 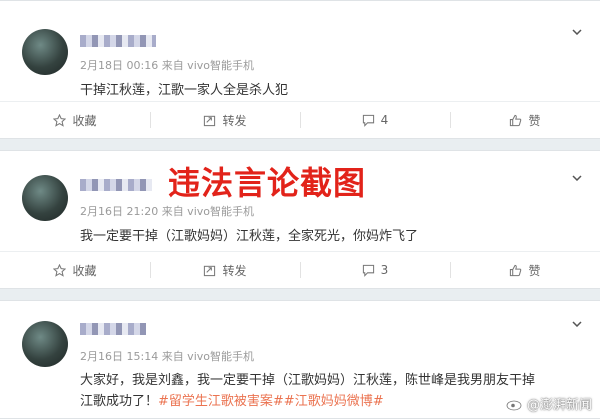 What do you see at coordinates (384, 120) in the screenshot?
I see `comment-count: 4` at bounding box center [384, 120].